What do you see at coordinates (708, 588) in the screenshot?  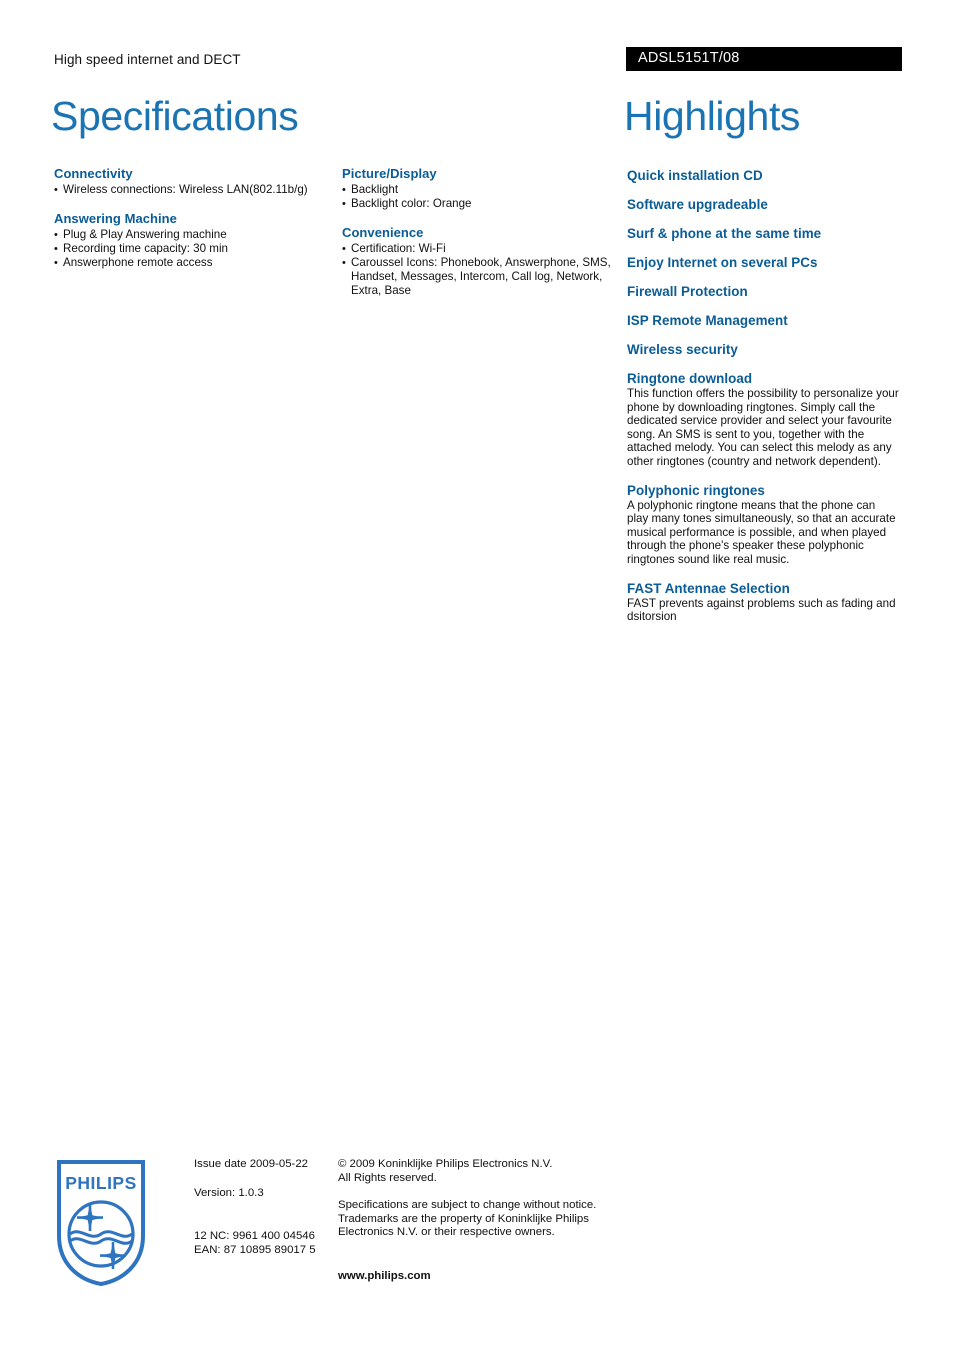 I see `highlight-heading: FAST Antennae Selection` at bounding box center [708, 588].